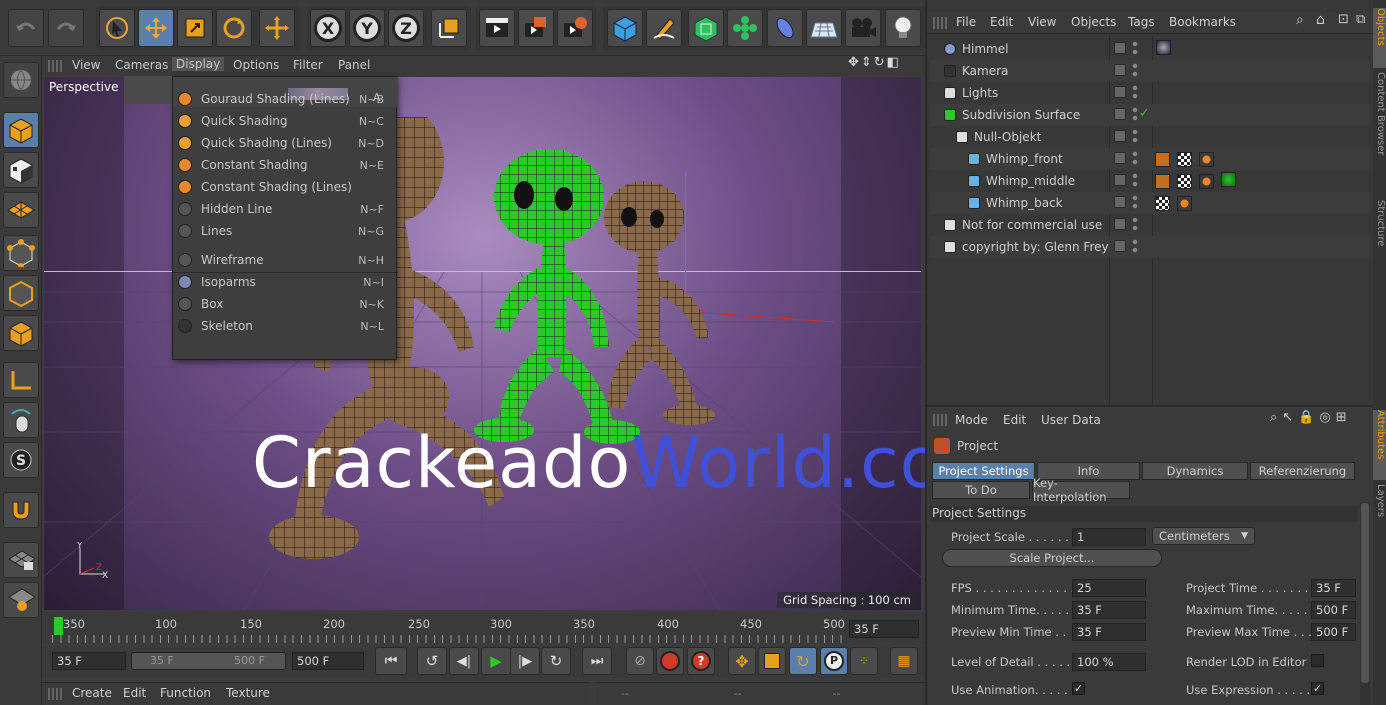 Image resolution: width=1386 pixels, height=705 pixels. What do you see at coordinates (864, 661) in the screenshot?
I see `key-pla-icon: ⁘` at bounding box center [864, 661].